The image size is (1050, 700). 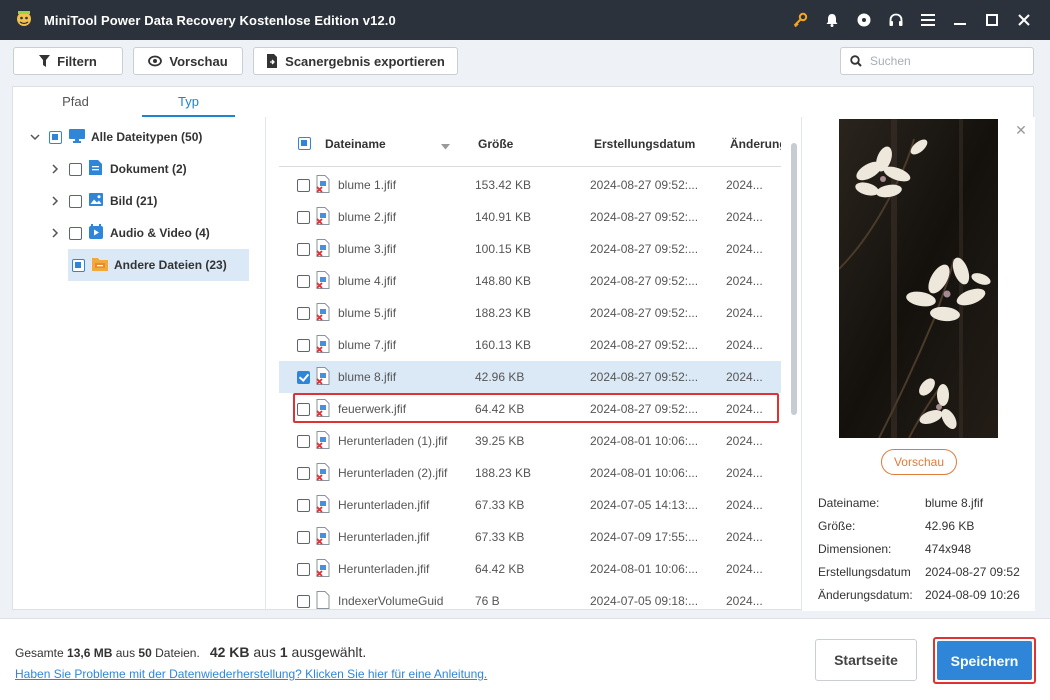 What do you see at coordinates (918, 278) in the screenshot?
I see `preview-image` at bounding box center [918, 278].